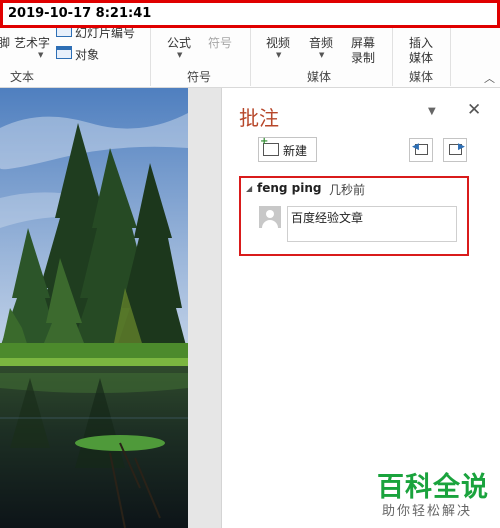 This screenshot has width=500, height=528. Describe the element at coordinates (278, 42) in the screenshot. I see `video-button: 视频` at that location.